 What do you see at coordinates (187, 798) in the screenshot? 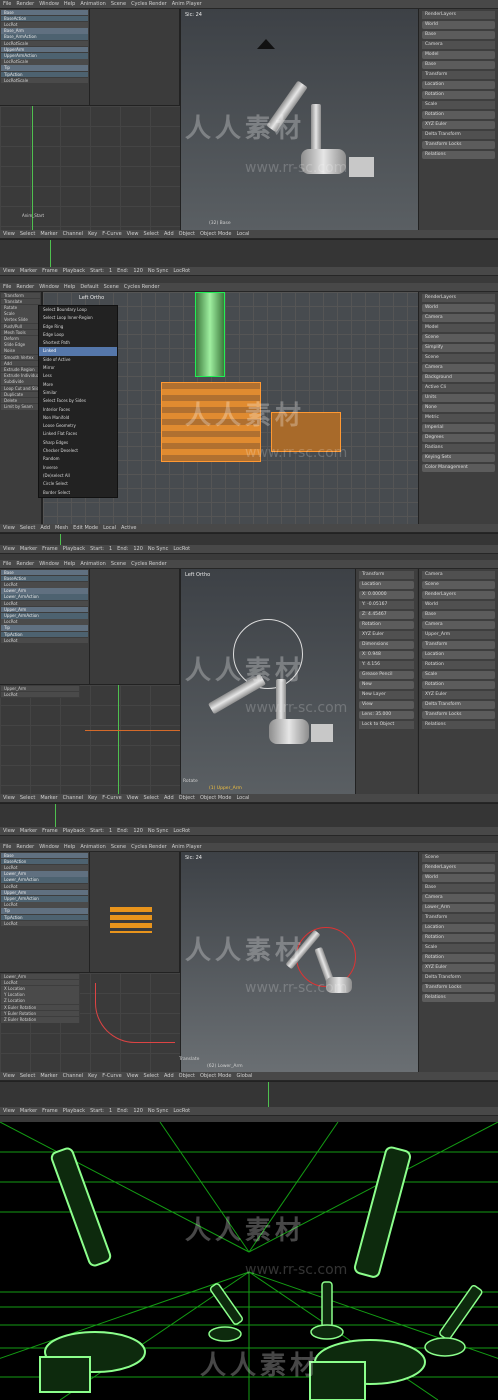
I see `editor-menu-item-9: Object` at bounding box center [187, 798].